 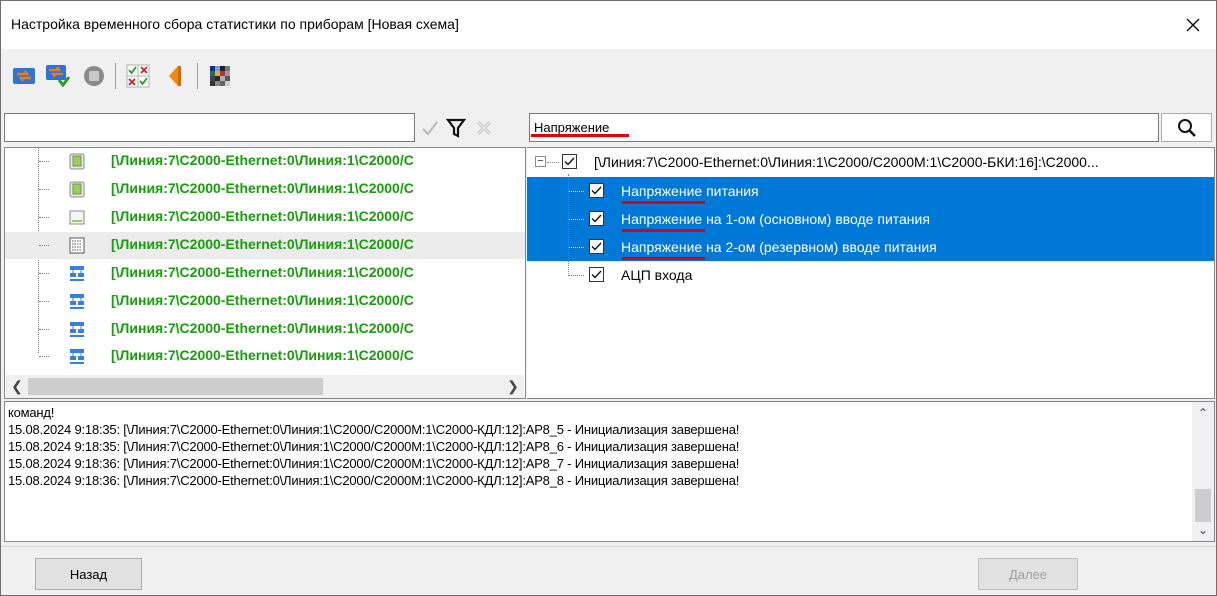 What do you see at coordinates (209, 127) in the screenshot?
I see `filter-input` at bounding box center [209, 127].